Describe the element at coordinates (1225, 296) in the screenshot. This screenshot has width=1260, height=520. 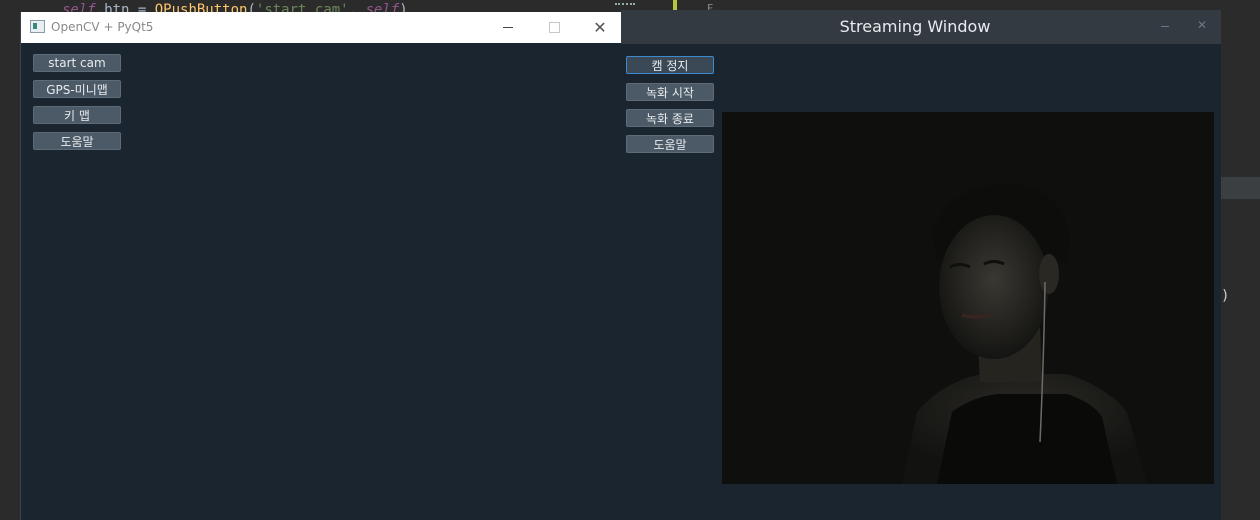
I see `ide-paren: )` at that location.